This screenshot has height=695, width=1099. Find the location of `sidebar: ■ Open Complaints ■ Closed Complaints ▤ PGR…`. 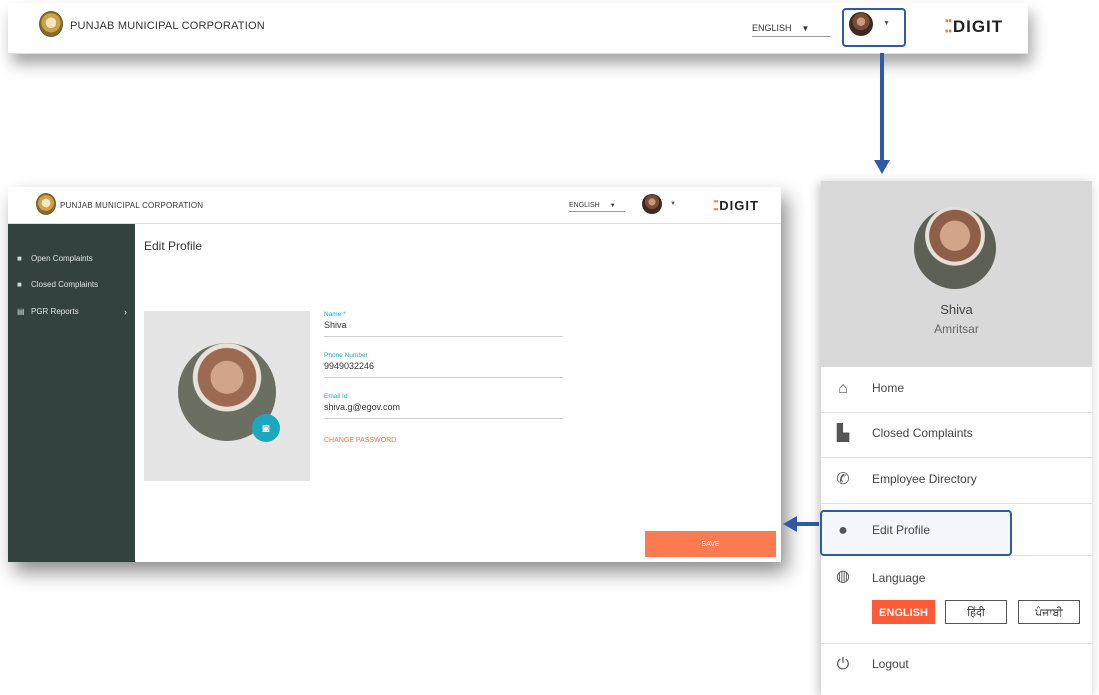

sidebar: ■ Open Complaints ■ Closed Complaints ▤ PGR… is located at coordinates (71, 393).